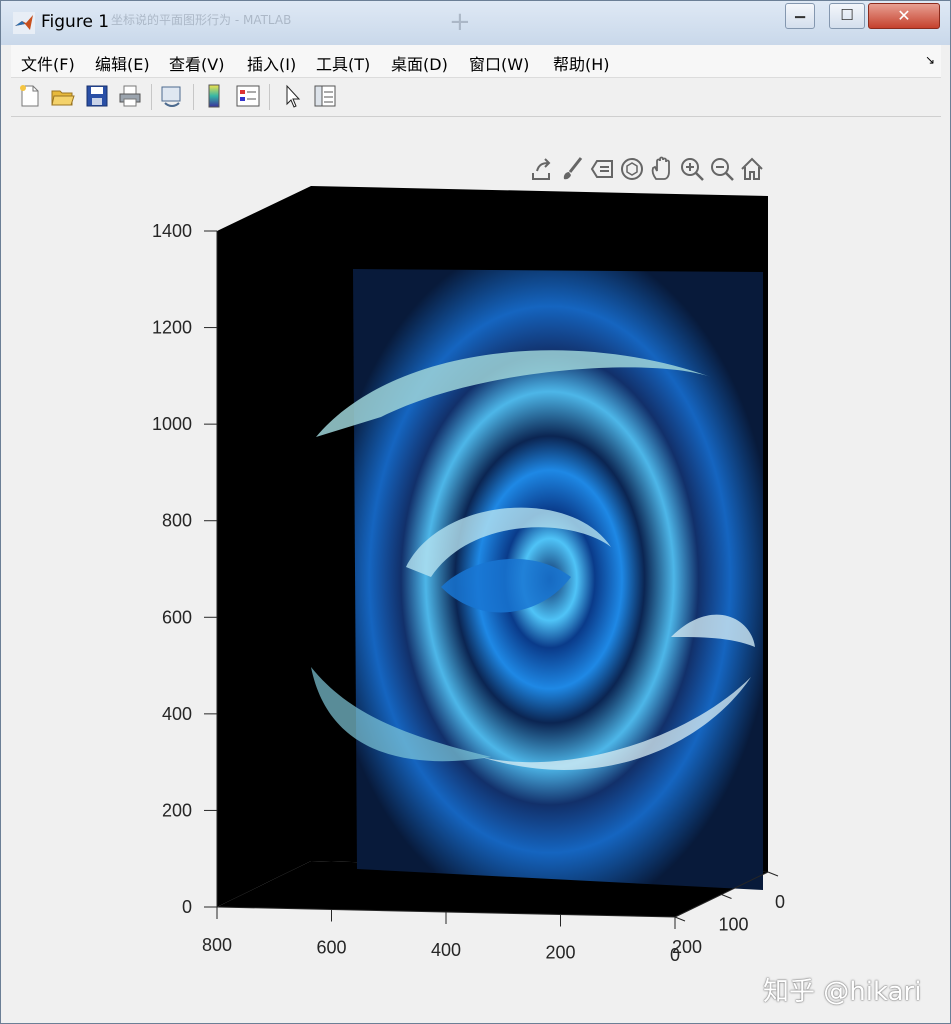 The image size is (951, 1024). I want to click on maximize-button: ☐, so click(847, 16).